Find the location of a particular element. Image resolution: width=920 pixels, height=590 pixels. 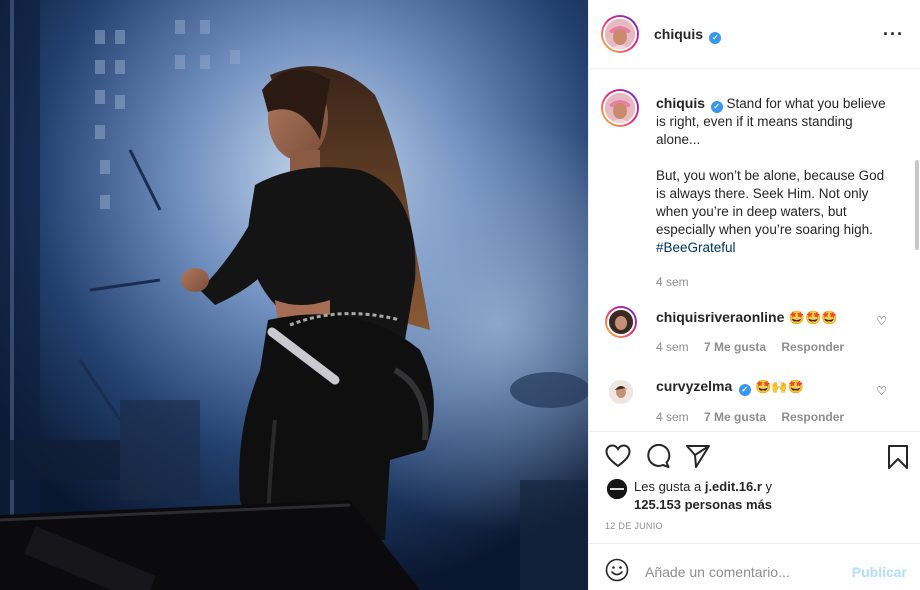

comment-username: chiquisriveraonline is located at coordinates (720, 317).